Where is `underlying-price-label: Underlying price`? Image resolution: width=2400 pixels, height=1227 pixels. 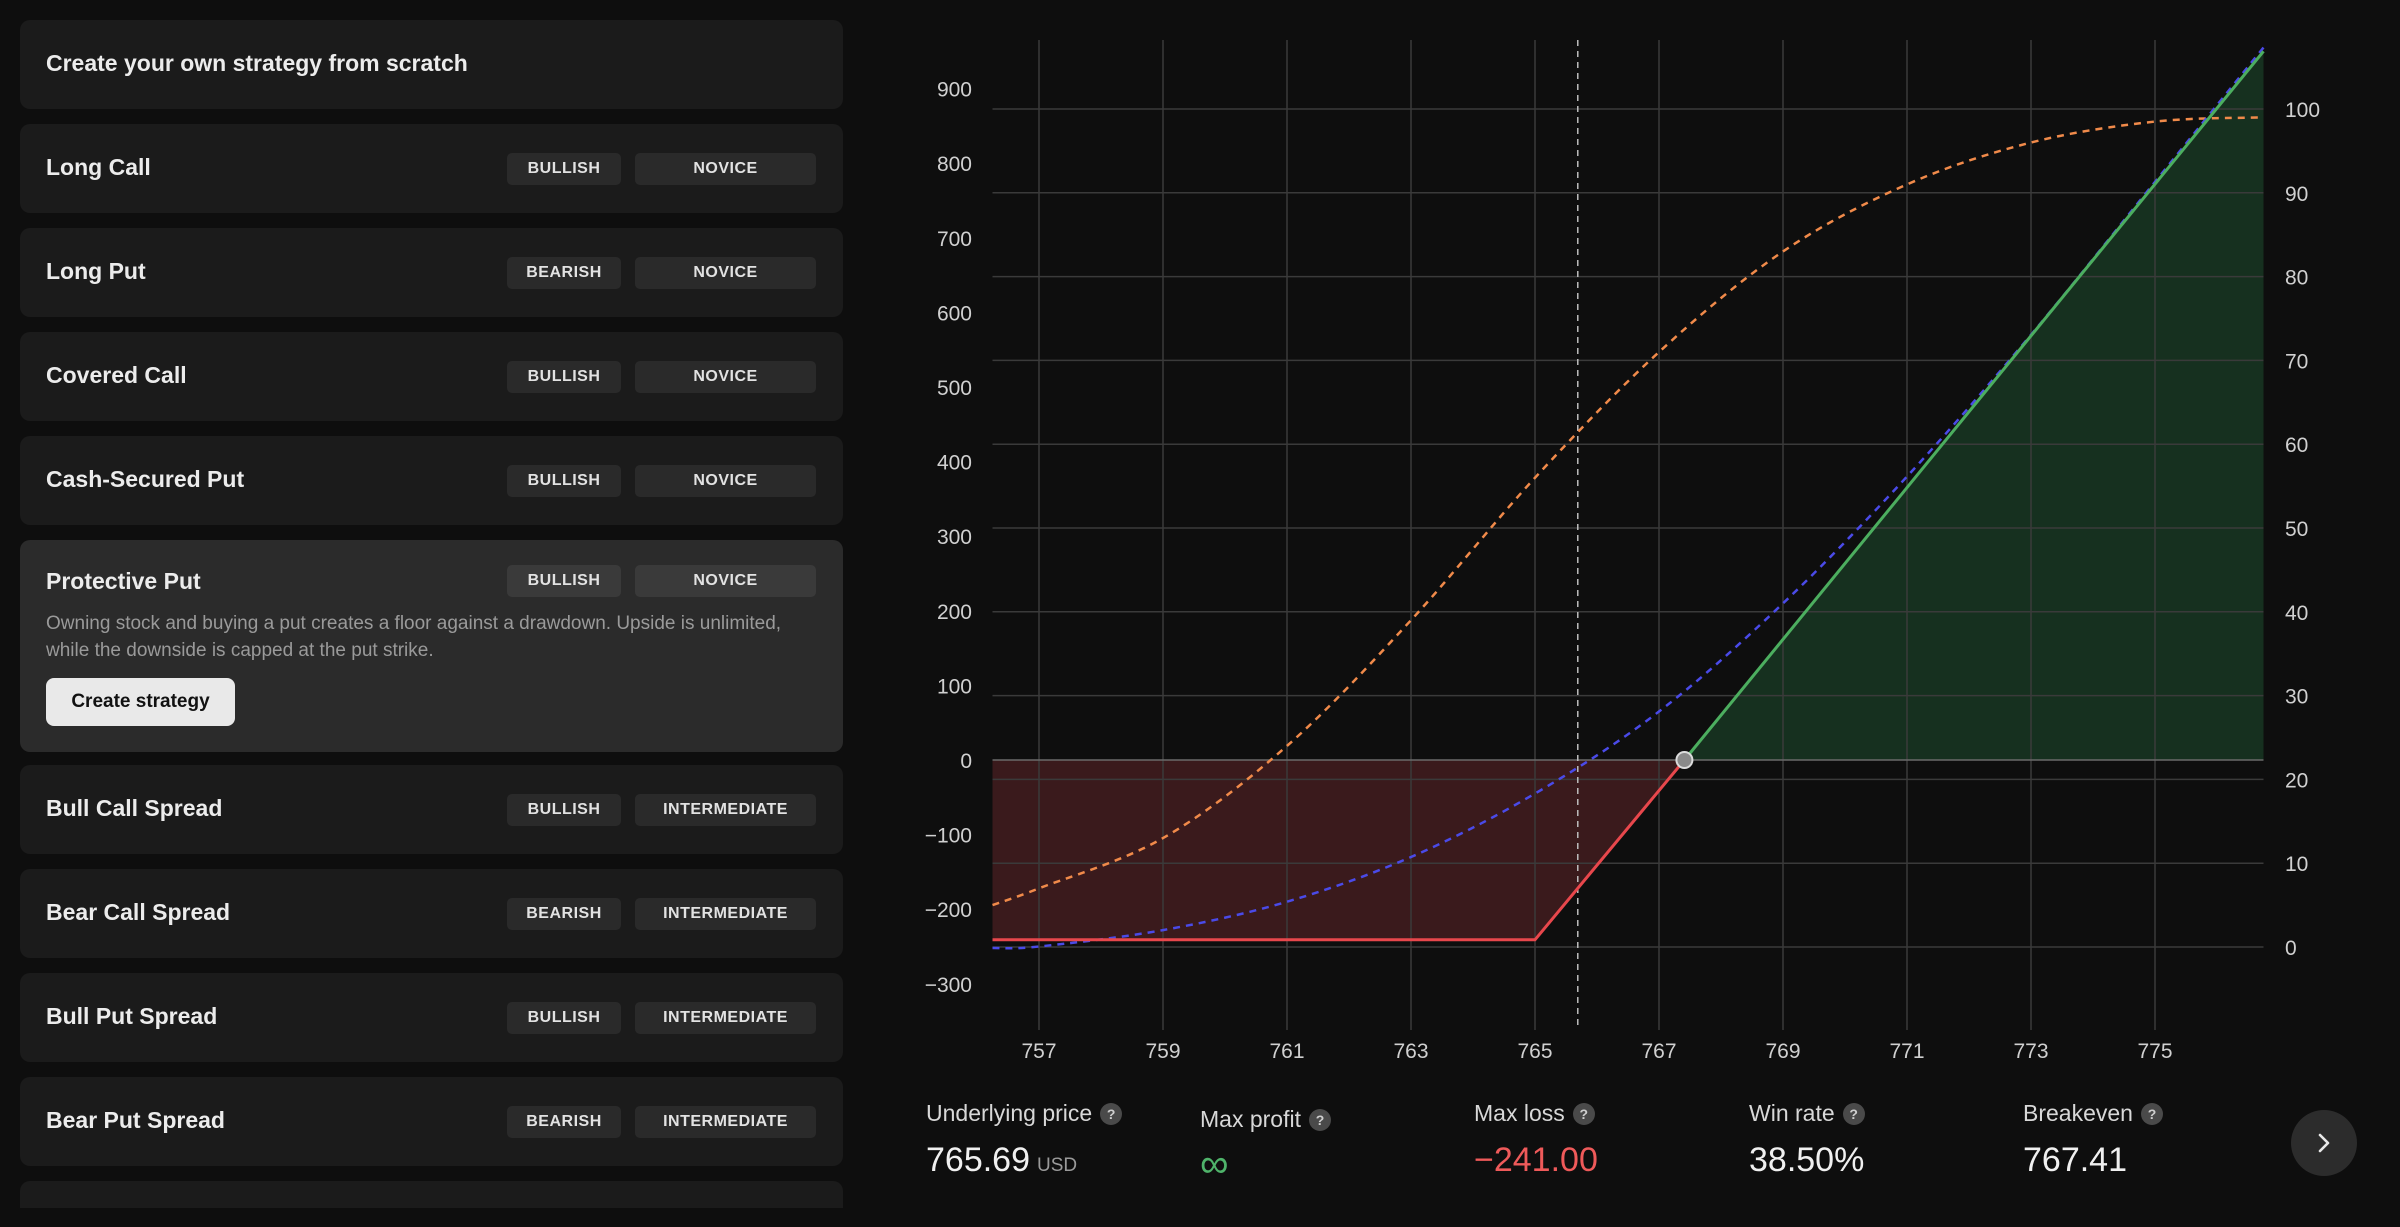 underlying-price-label: Underlying price is located at coordinates (1009, 1113).